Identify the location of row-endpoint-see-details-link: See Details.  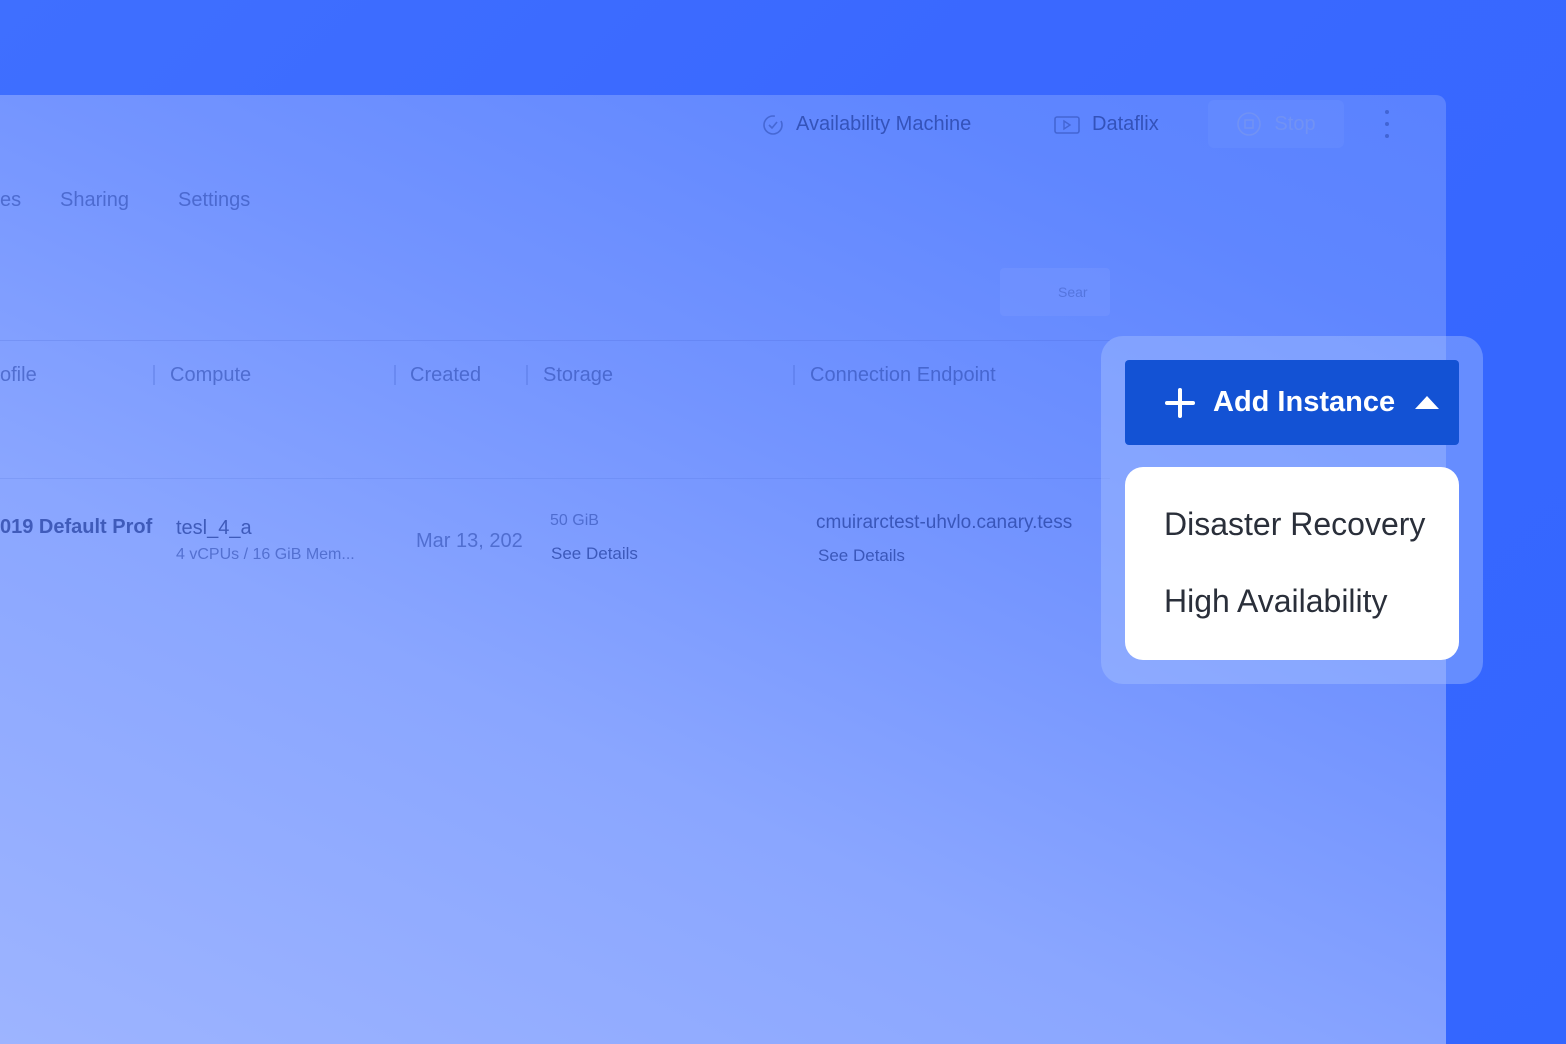
(861, 556).